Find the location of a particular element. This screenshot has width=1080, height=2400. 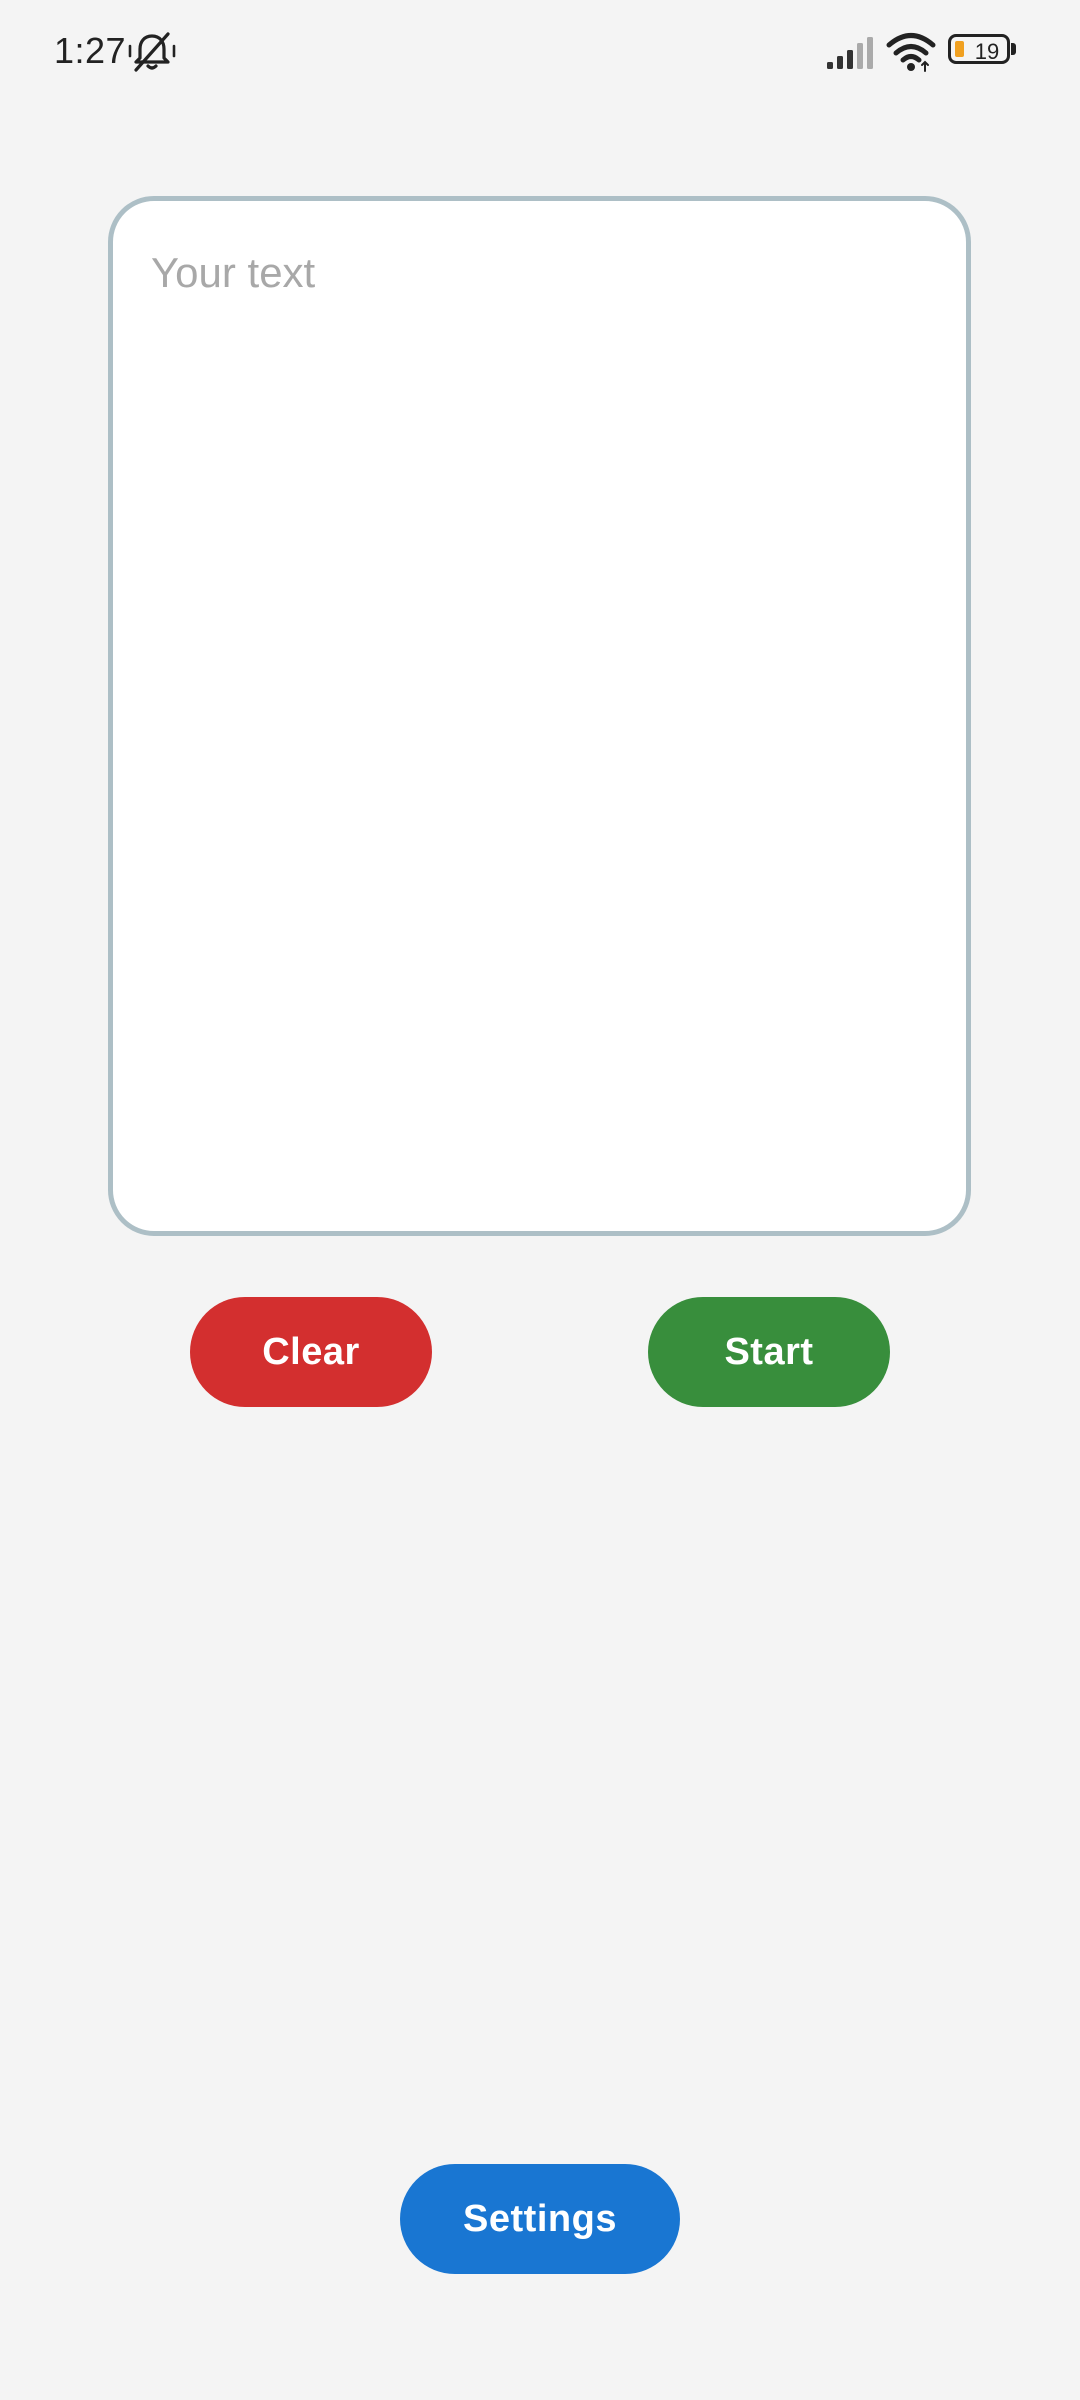

wifi-icon is located at coordinates (911, 52).